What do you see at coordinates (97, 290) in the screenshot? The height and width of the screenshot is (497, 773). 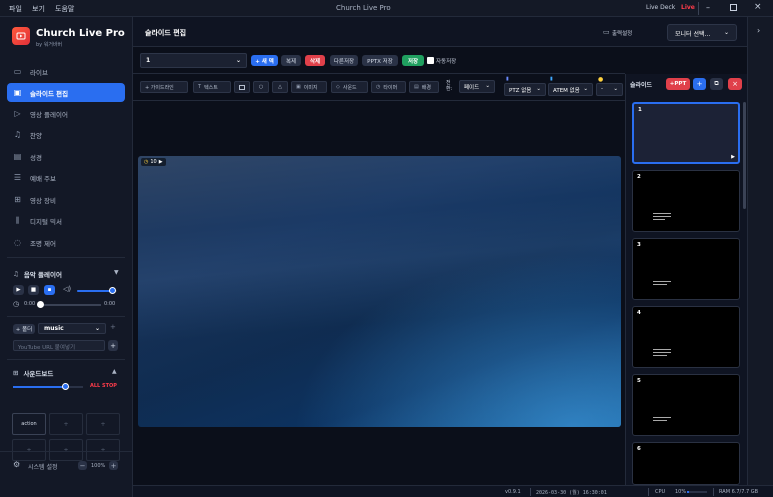 I see `volume-slider` at bounding box center [97, 290].